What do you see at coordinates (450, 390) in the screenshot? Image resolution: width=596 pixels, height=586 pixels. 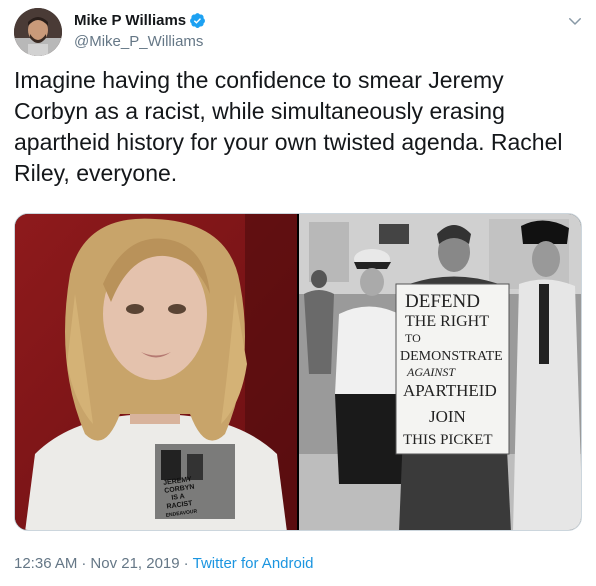 I see `sign-text-line: APARTHEID` at bounding box center [450, 390].